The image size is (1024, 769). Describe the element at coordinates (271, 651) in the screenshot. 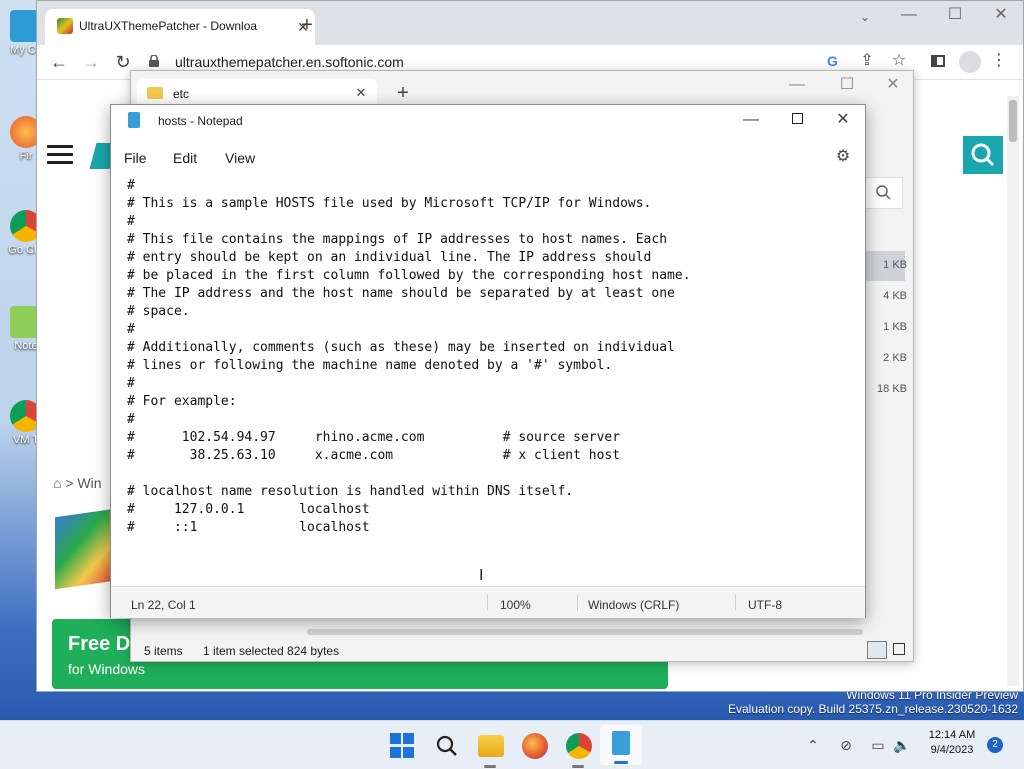

I see `status-selection: 1 item selected 824 bytes` at that location.